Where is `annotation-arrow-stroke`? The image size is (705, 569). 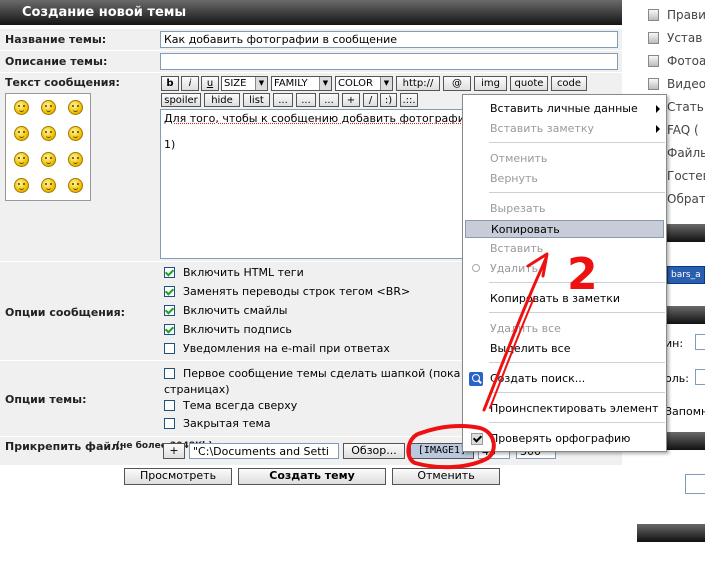 annotation-arrow-stroke is located at coordinates (512, 353).